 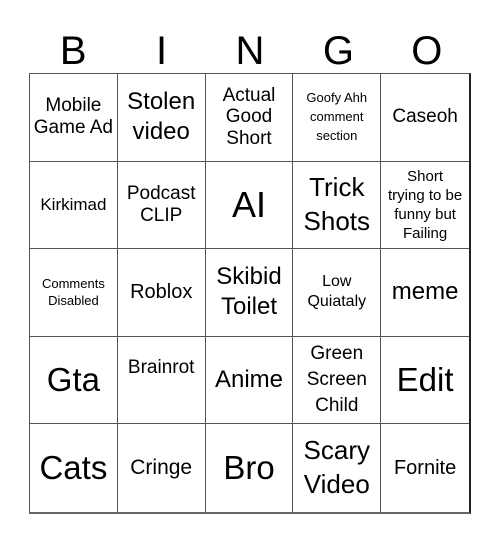 What do you see at coordinates (250, 51) in the screenshot?
I see `header-letter-n: N` at bounding box center [250, 51].